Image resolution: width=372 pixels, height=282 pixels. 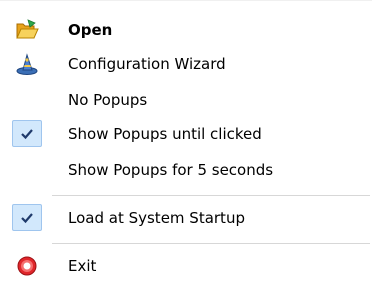 I want to click on menu-top-border, so click(x=186, y=0).